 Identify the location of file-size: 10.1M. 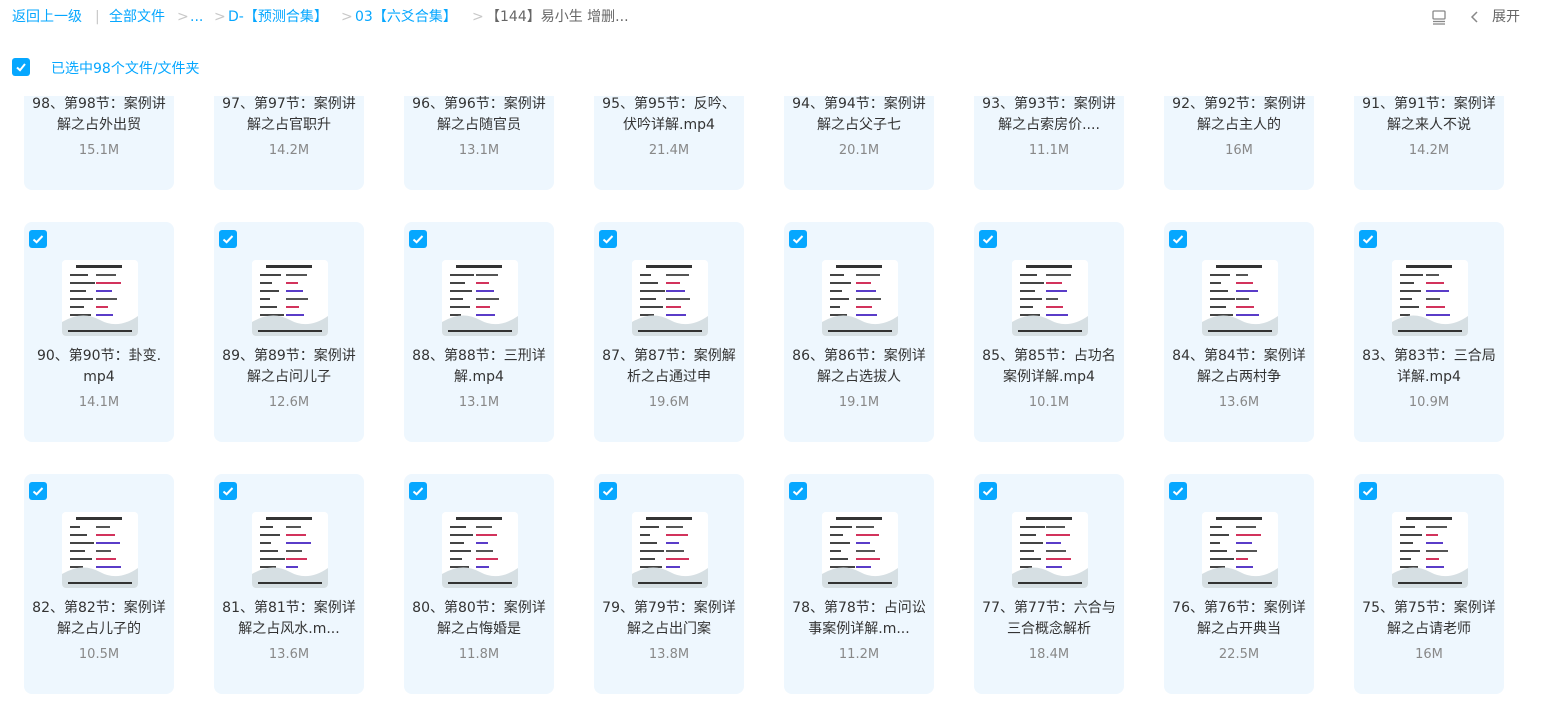
(1049, 402).